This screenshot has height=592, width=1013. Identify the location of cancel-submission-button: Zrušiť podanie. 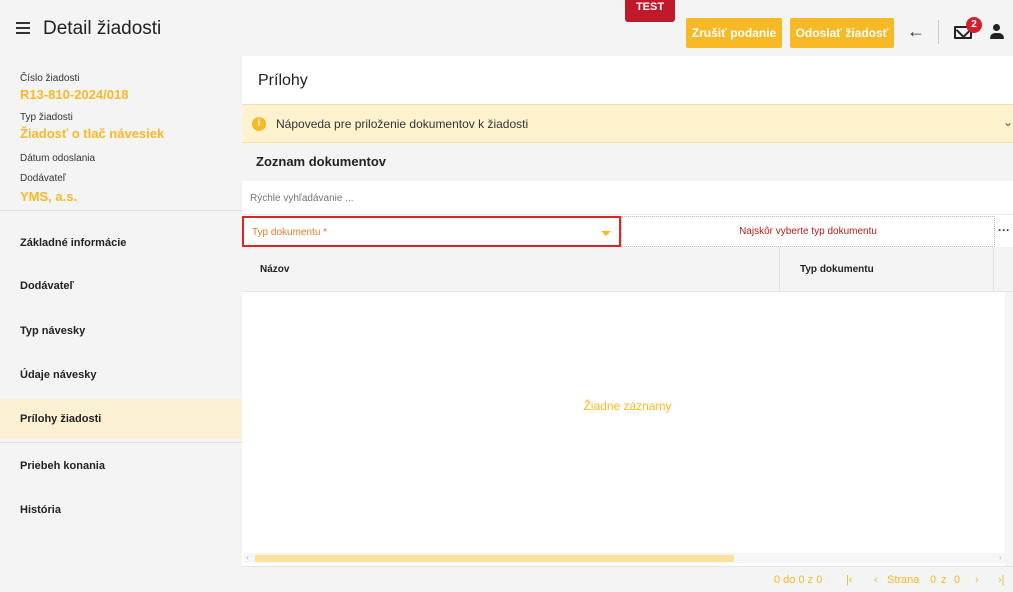
(734, 33).